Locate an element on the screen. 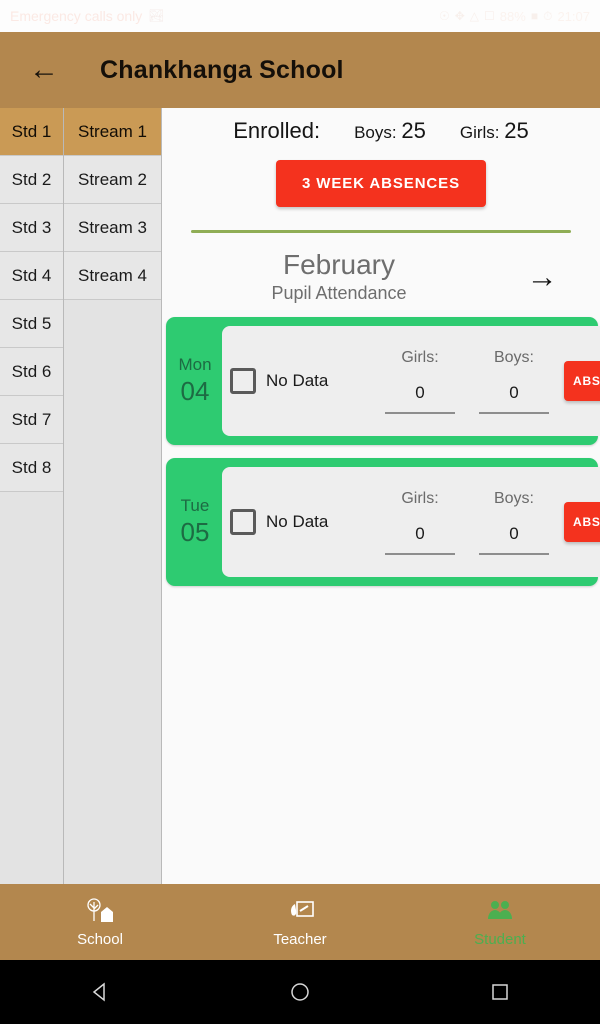 Image resolution: width=600 pixels, height=1024 pixels. sidebar-item-stream-4: Stream 4 is located at coordinates (112, 276).